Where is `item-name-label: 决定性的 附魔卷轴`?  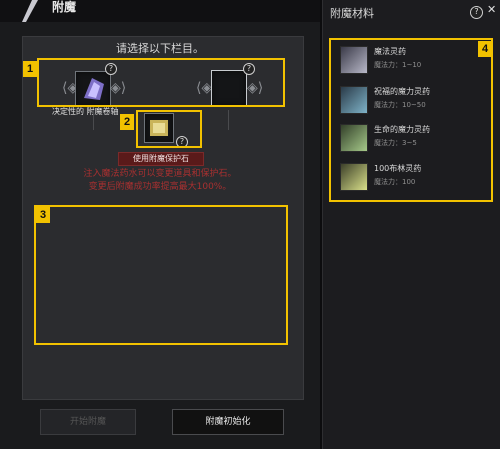
item-name-label: 决定性的 附魔卷轴 is located at coordinates (85, 111).